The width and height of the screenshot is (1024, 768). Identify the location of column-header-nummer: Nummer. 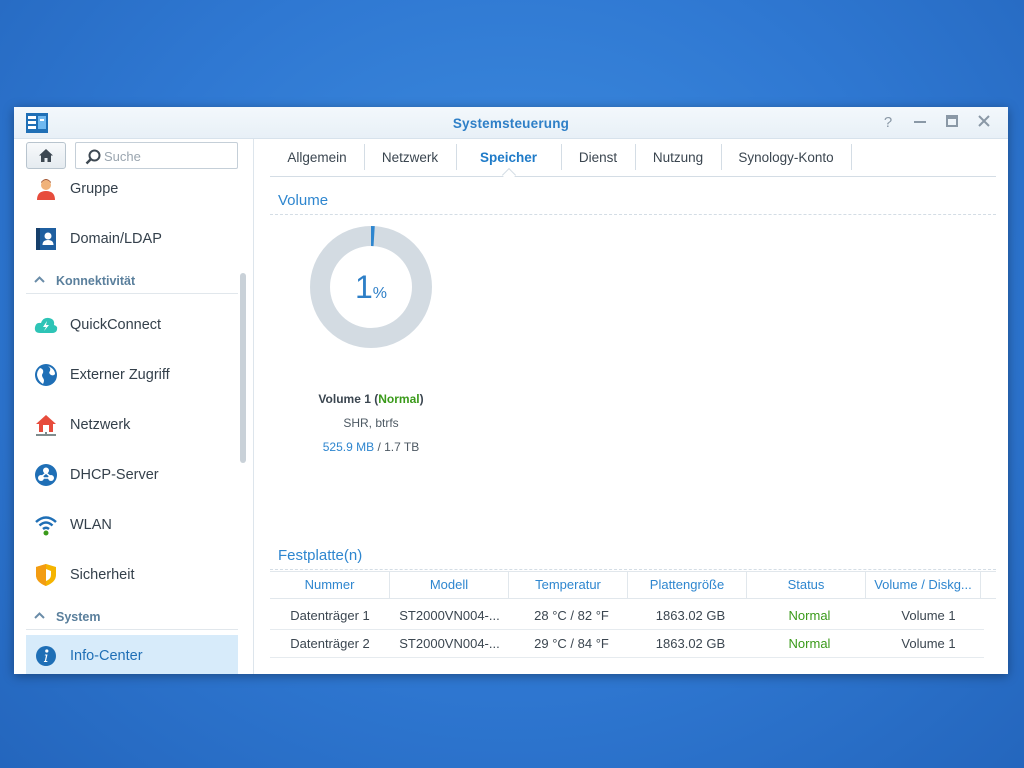
(330, 585).